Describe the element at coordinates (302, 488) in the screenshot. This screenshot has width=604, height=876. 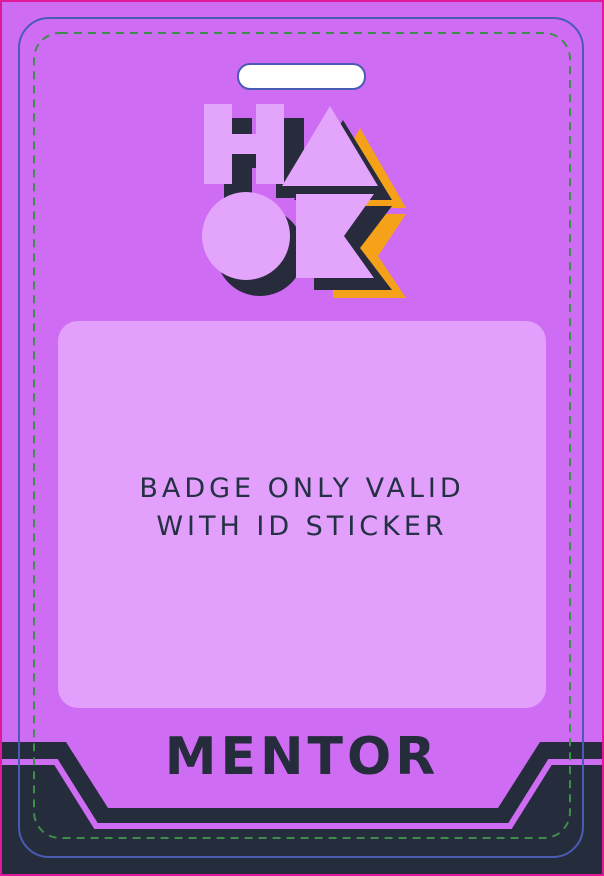
I see `notice-line-1: BADGE ONLY VALID` at that location.